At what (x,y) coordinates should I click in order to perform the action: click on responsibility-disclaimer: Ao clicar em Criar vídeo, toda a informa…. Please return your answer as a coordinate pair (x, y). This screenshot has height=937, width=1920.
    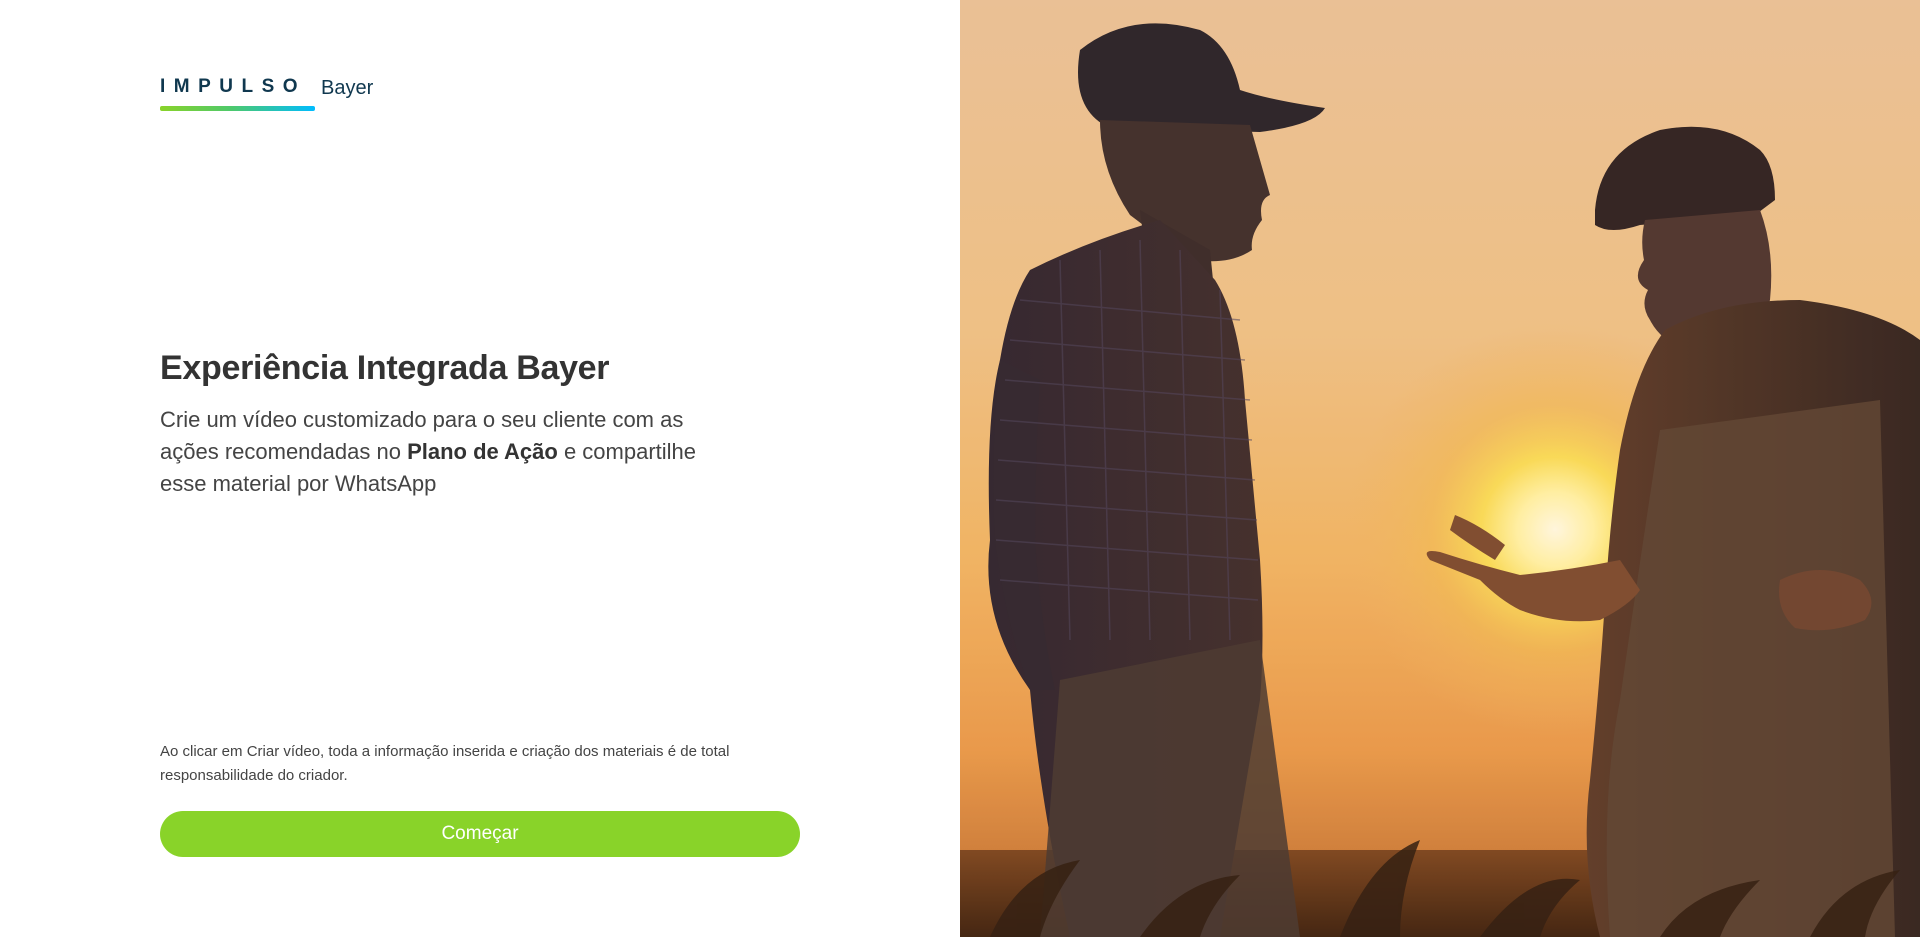
    Looking at the image, I should click on (445, 763).